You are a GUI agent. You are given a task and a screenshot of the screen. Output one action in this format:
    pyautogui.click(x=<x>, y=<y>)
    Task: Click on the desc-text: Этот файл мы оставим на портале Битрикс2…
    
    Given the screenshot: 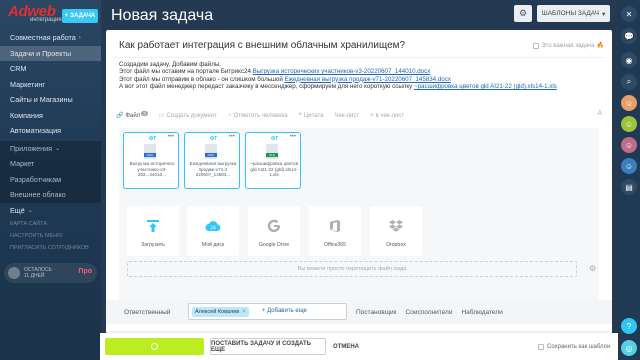 What is the action you would take?
    pyautogui.click(x=185, y=72)
    